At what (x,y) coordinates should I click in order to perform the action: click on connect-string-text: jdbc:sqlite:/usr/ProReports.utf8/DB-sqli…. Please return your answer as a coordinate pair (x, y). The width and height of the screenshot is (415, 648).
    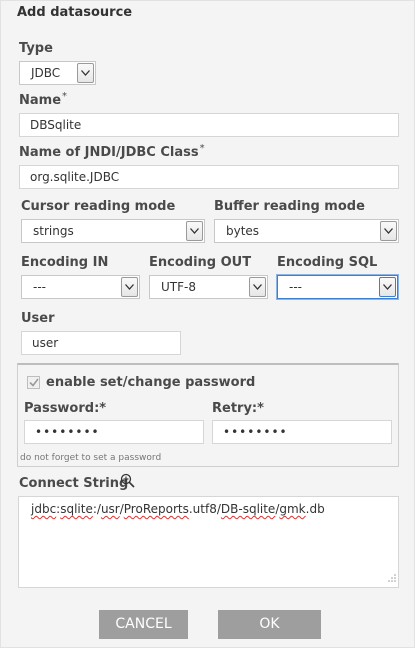
    Looking at the image, I should click on (178, 509).